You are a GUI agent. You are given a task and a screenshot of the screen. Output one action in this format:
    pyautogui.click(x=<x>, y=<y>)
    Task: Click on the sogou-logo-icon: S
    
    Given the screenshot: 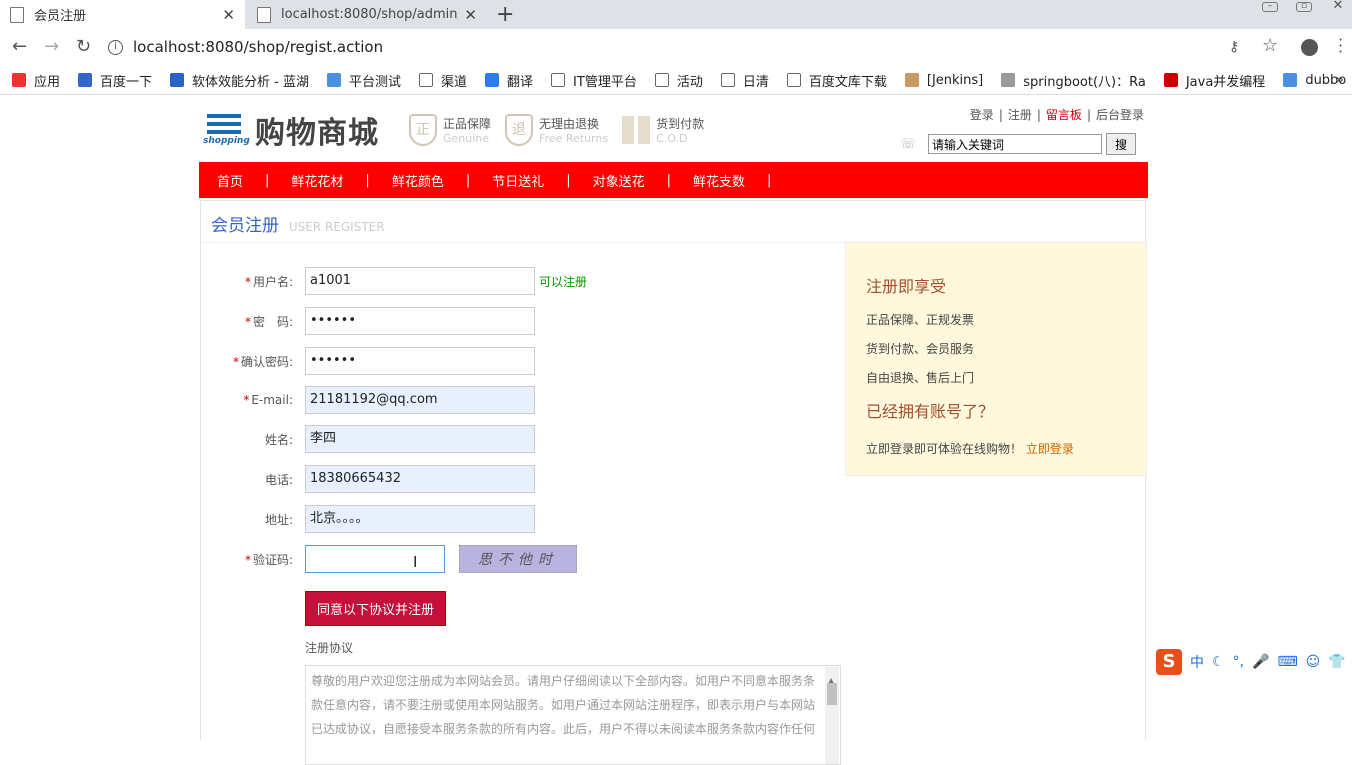 What is the action you would take?
    pyautogui.click(x=1169, y=662)
    